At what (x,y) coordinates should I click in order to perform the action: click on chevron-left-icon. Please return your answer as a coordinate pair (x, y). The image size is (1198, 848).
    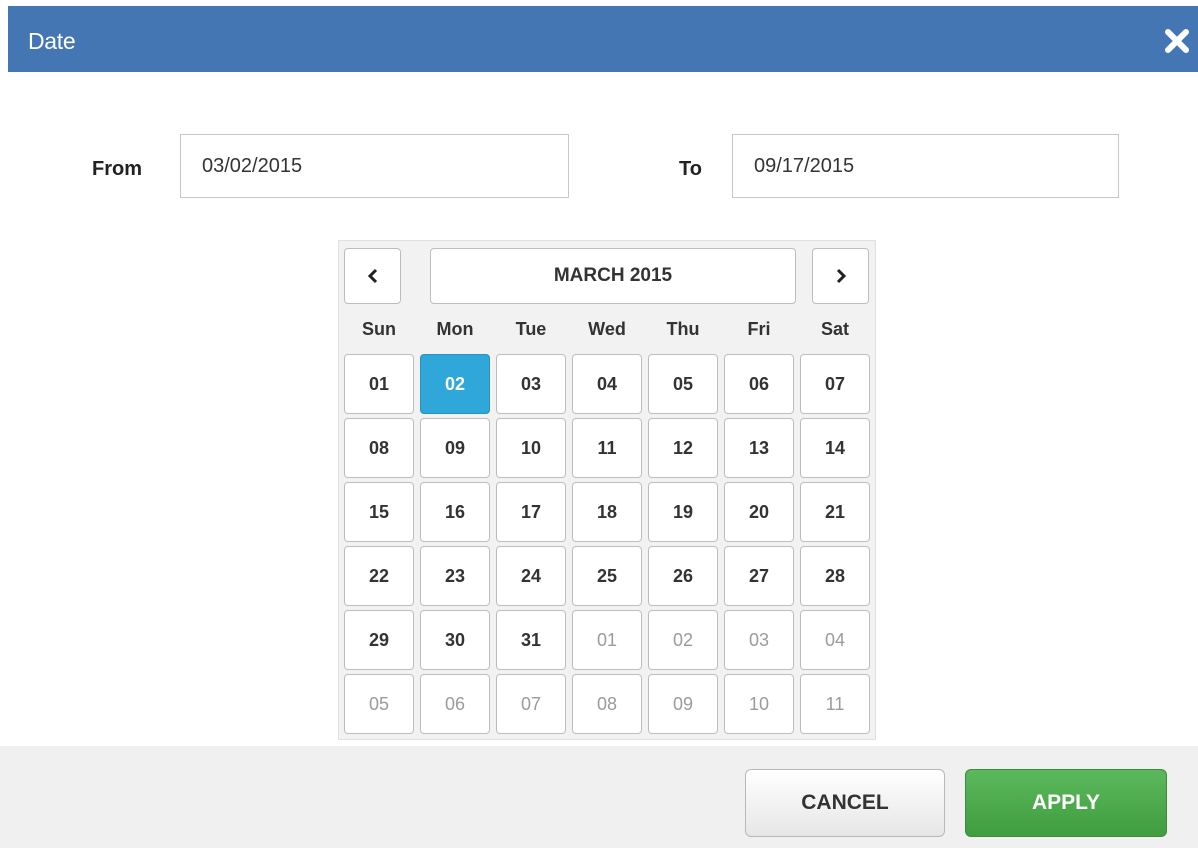
    Looking at the image, I should click on (372, 276).